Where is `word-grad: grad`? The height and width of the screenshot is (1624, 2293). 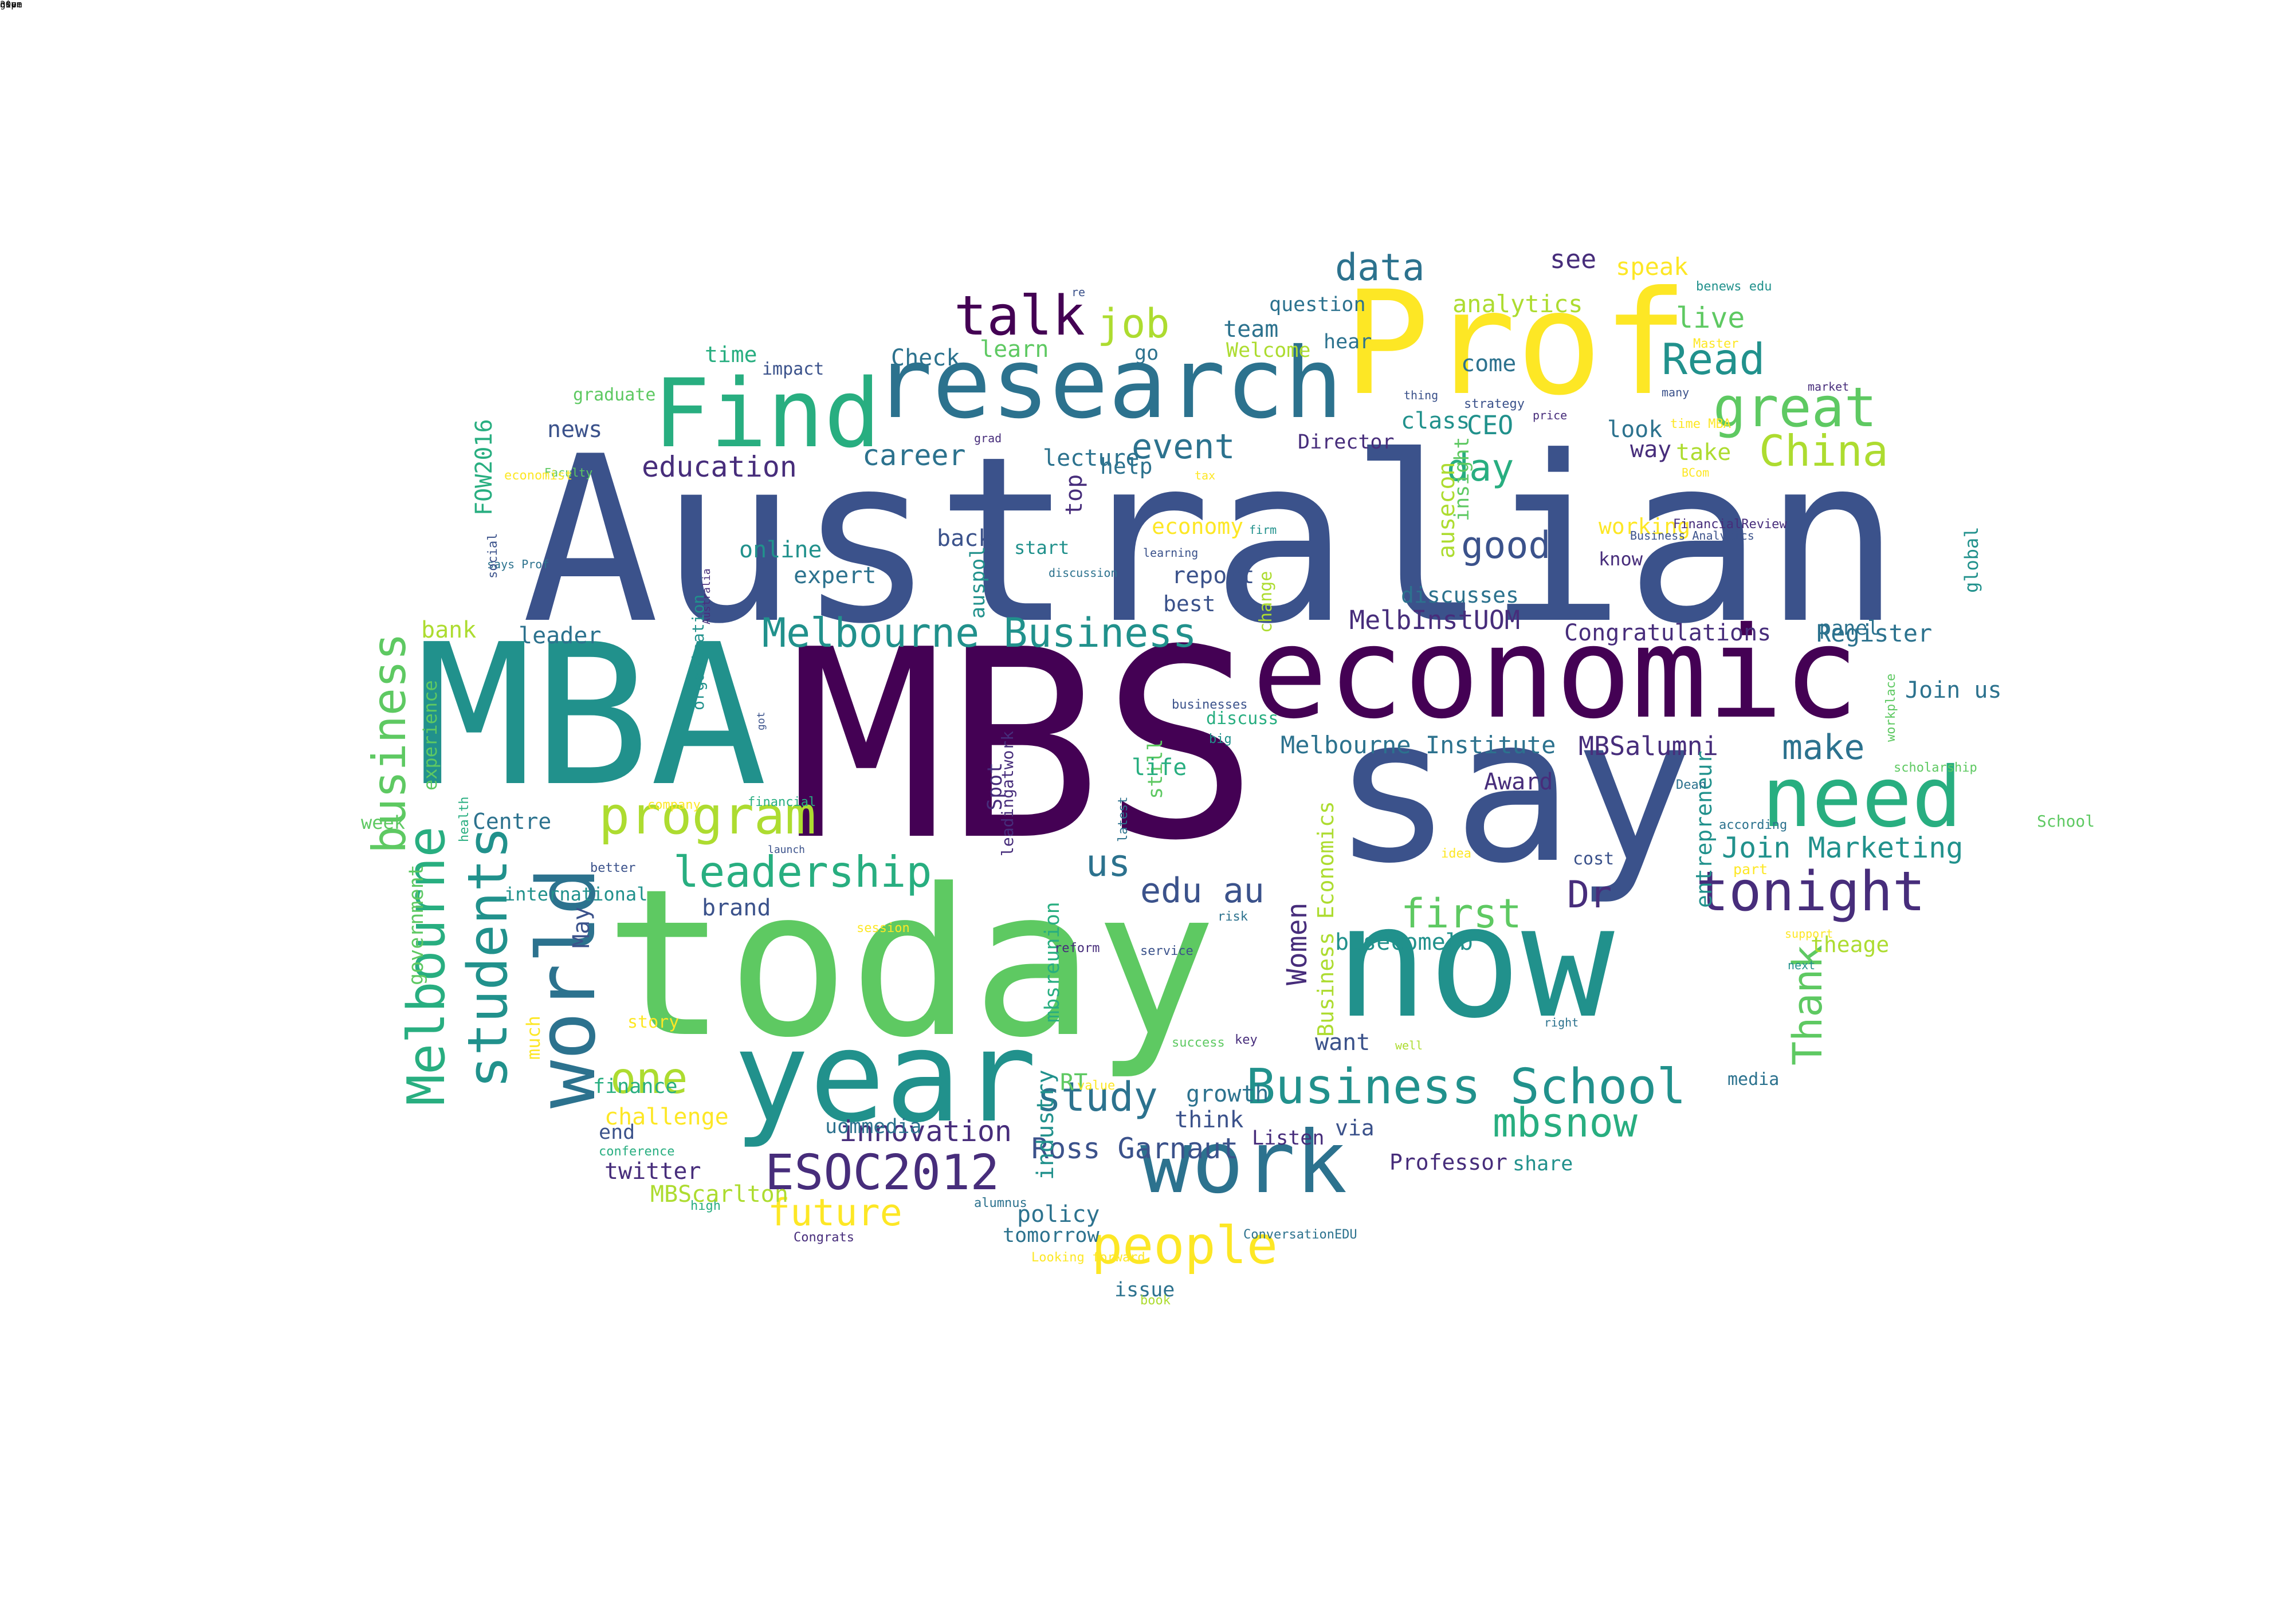 word-grad: grad is located at coordinates (988, 438).